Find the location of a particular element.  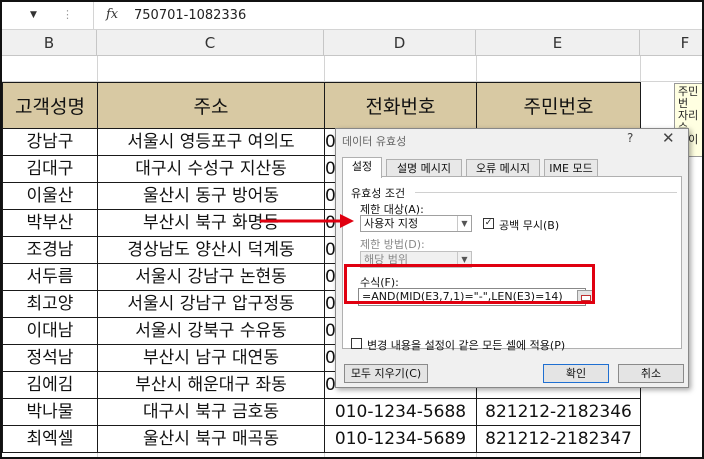

apply-all-label: 변경 내용을 설정이 같은 모든 셀에 적용(P) is located at coordinates (466, 345).